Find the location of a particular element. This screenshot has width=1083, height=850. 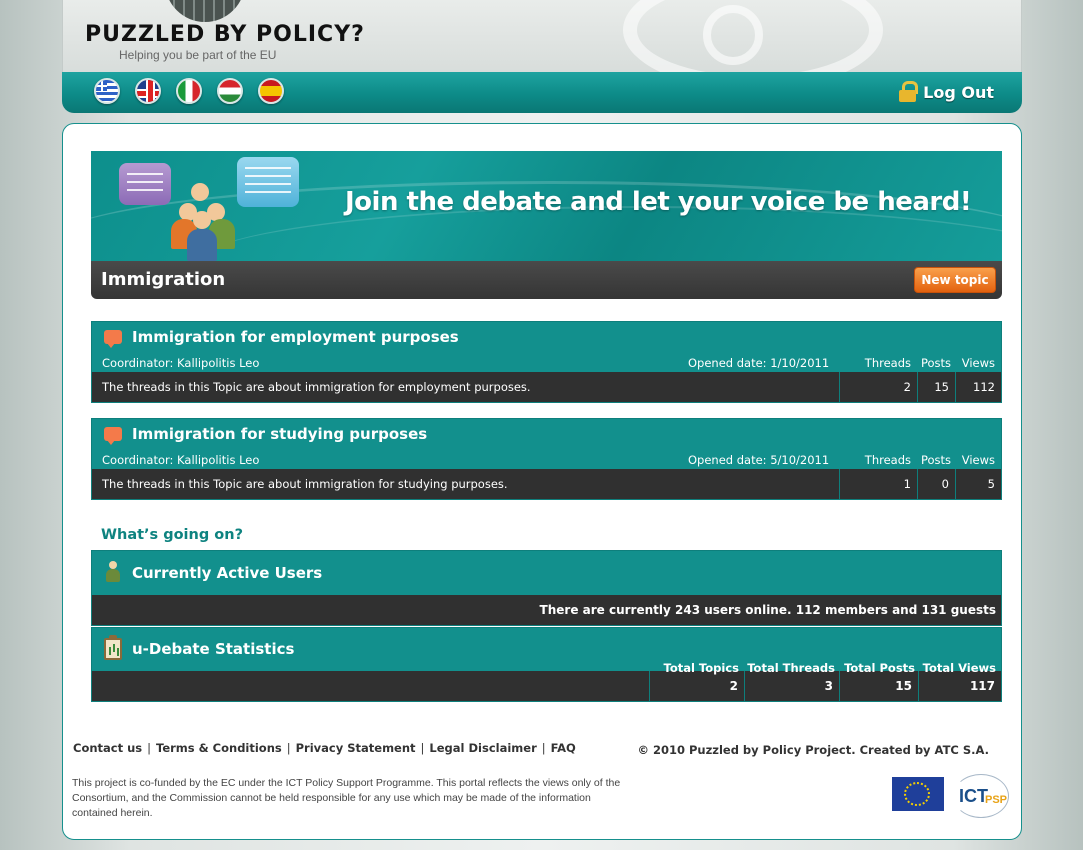

header-decoration-circle is located at coordinates (733, 35).